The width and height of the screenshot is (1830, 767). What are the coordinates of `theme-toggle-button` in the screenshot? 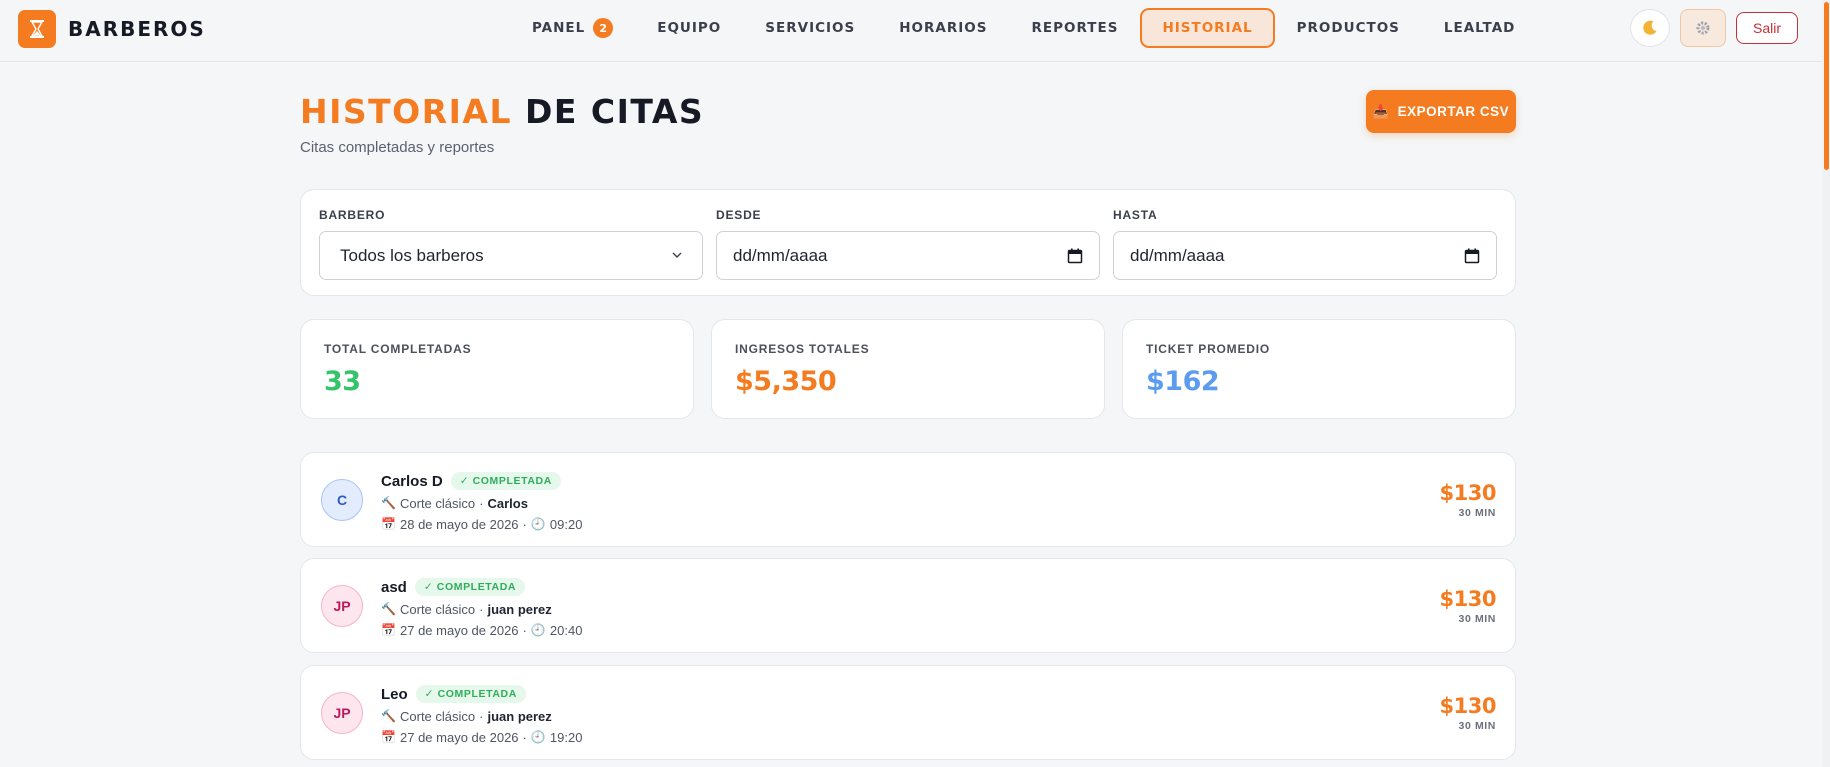 It's located at (1649, 28).